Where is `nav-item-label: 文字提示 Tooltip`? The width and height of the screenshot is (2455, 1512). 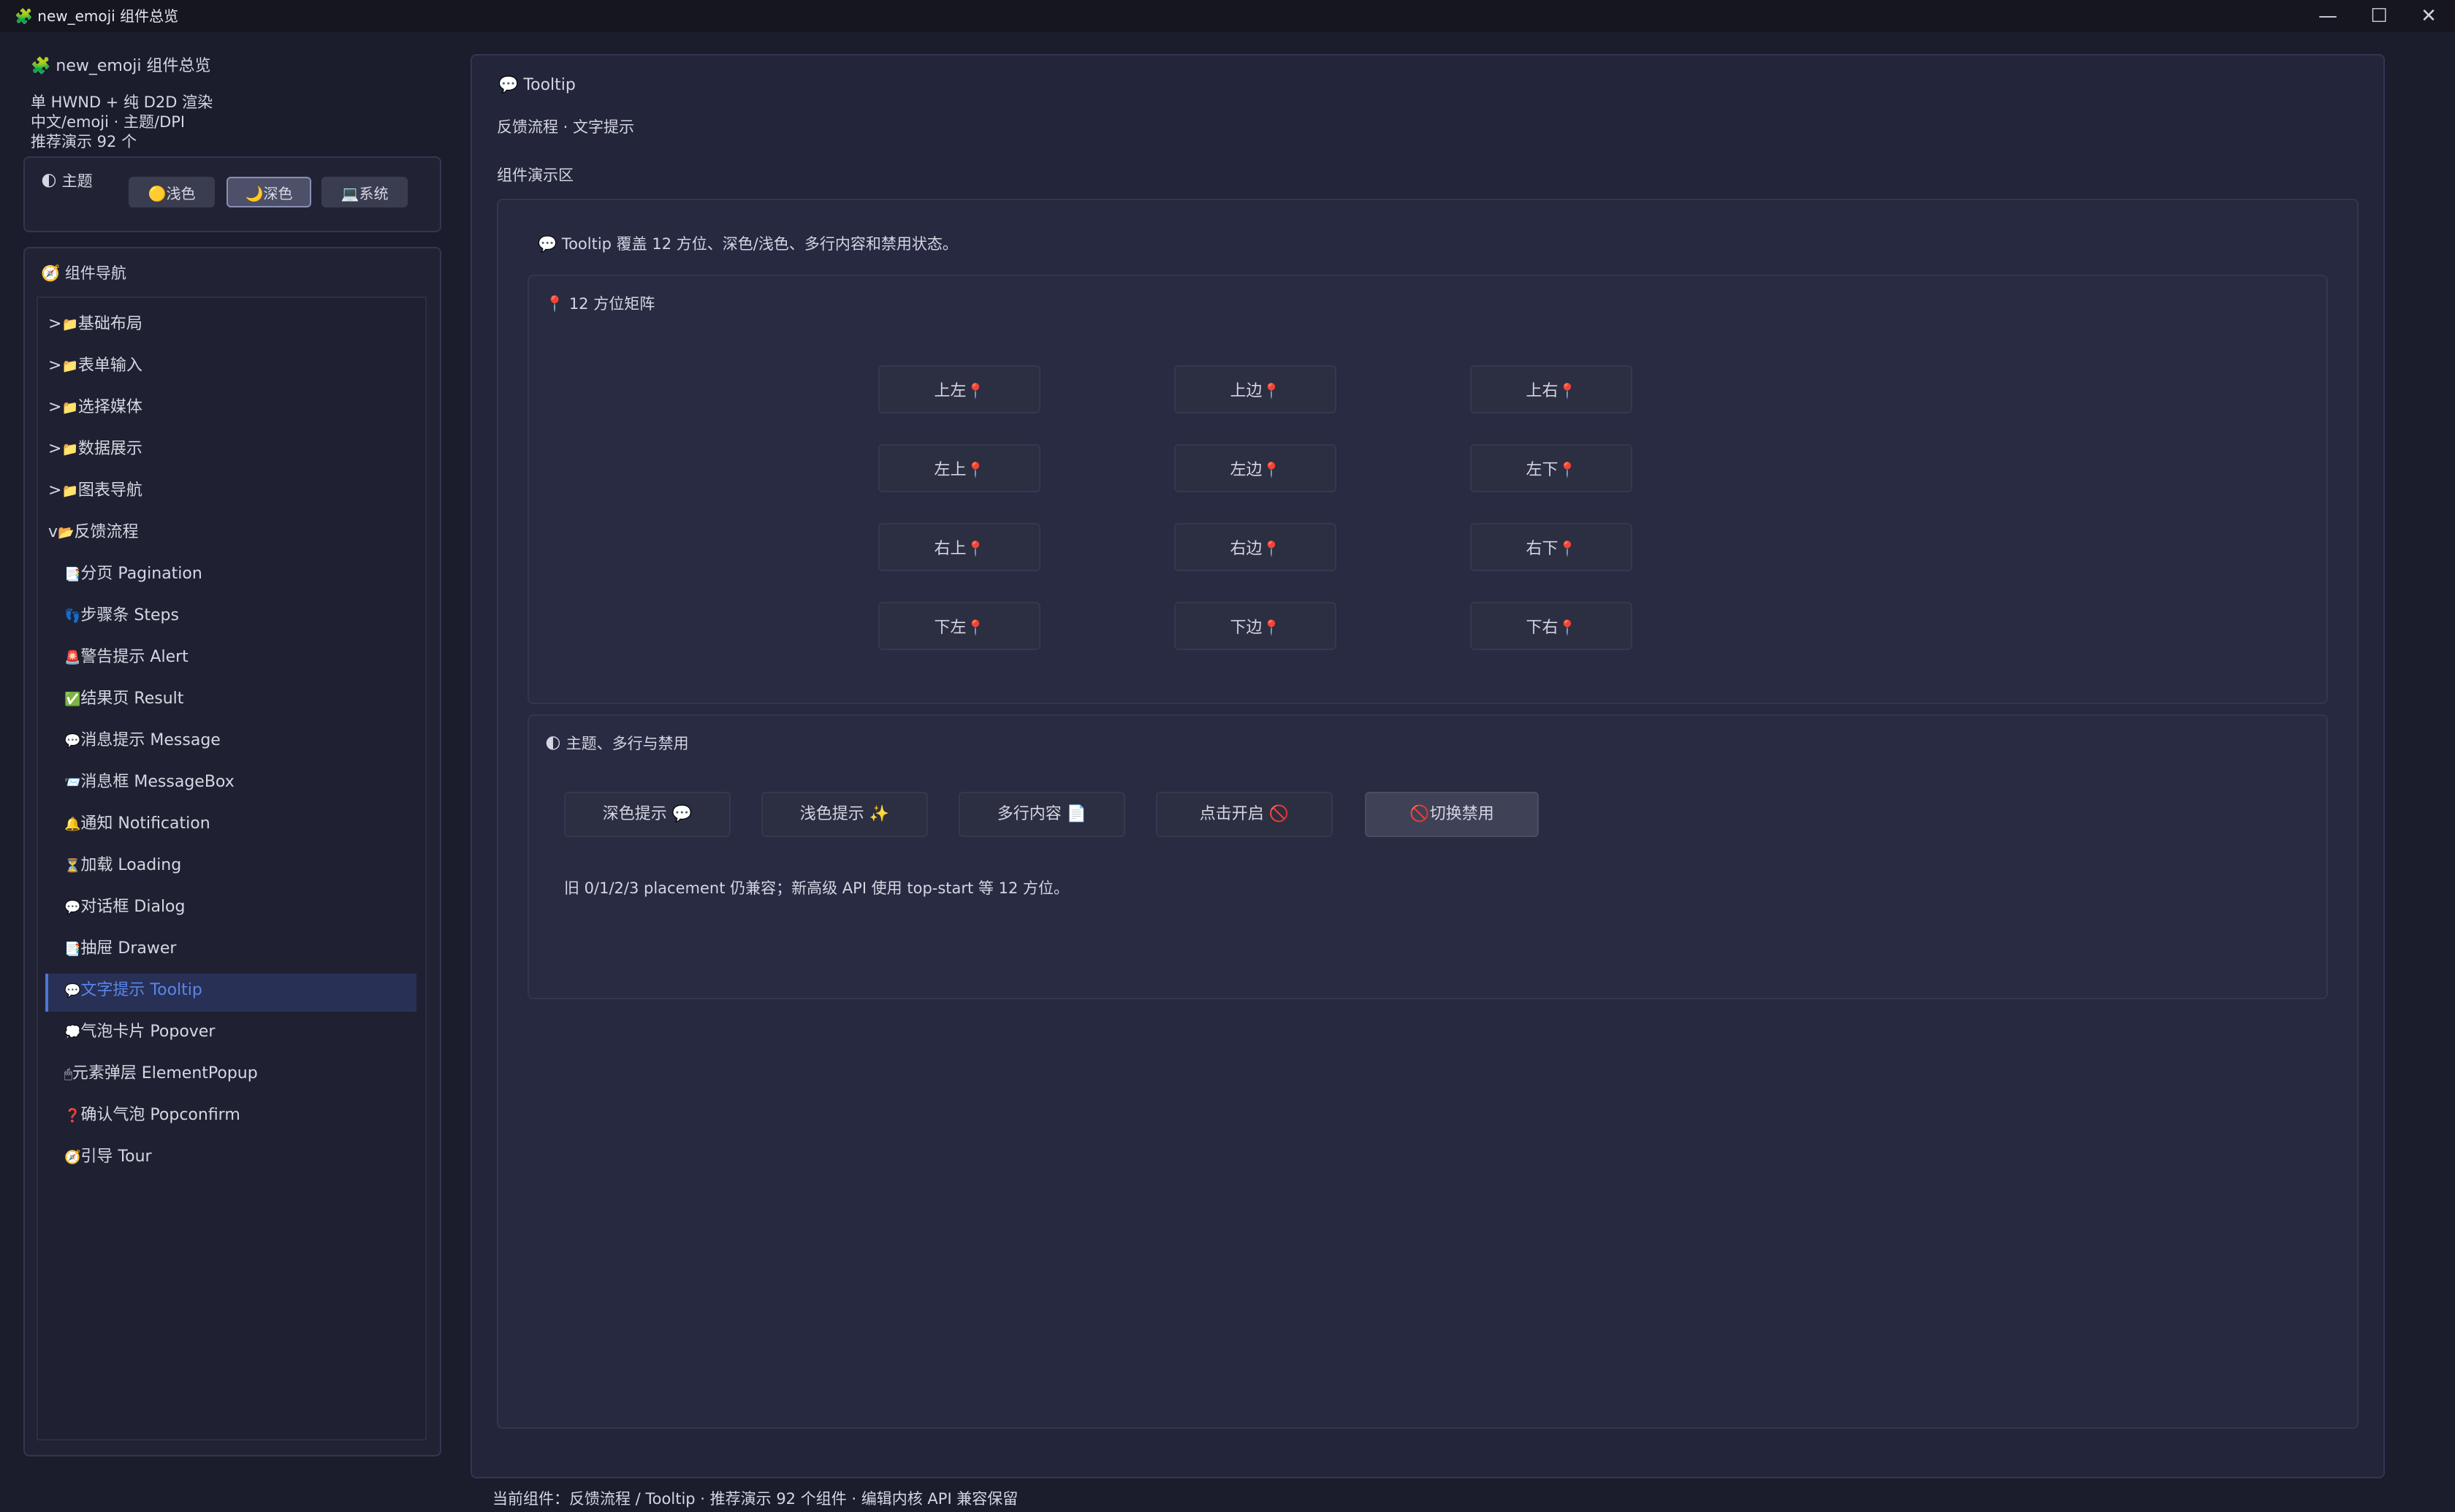
nav-item-label: 文字提示 Tooltip is located at coordinates (141, 990).